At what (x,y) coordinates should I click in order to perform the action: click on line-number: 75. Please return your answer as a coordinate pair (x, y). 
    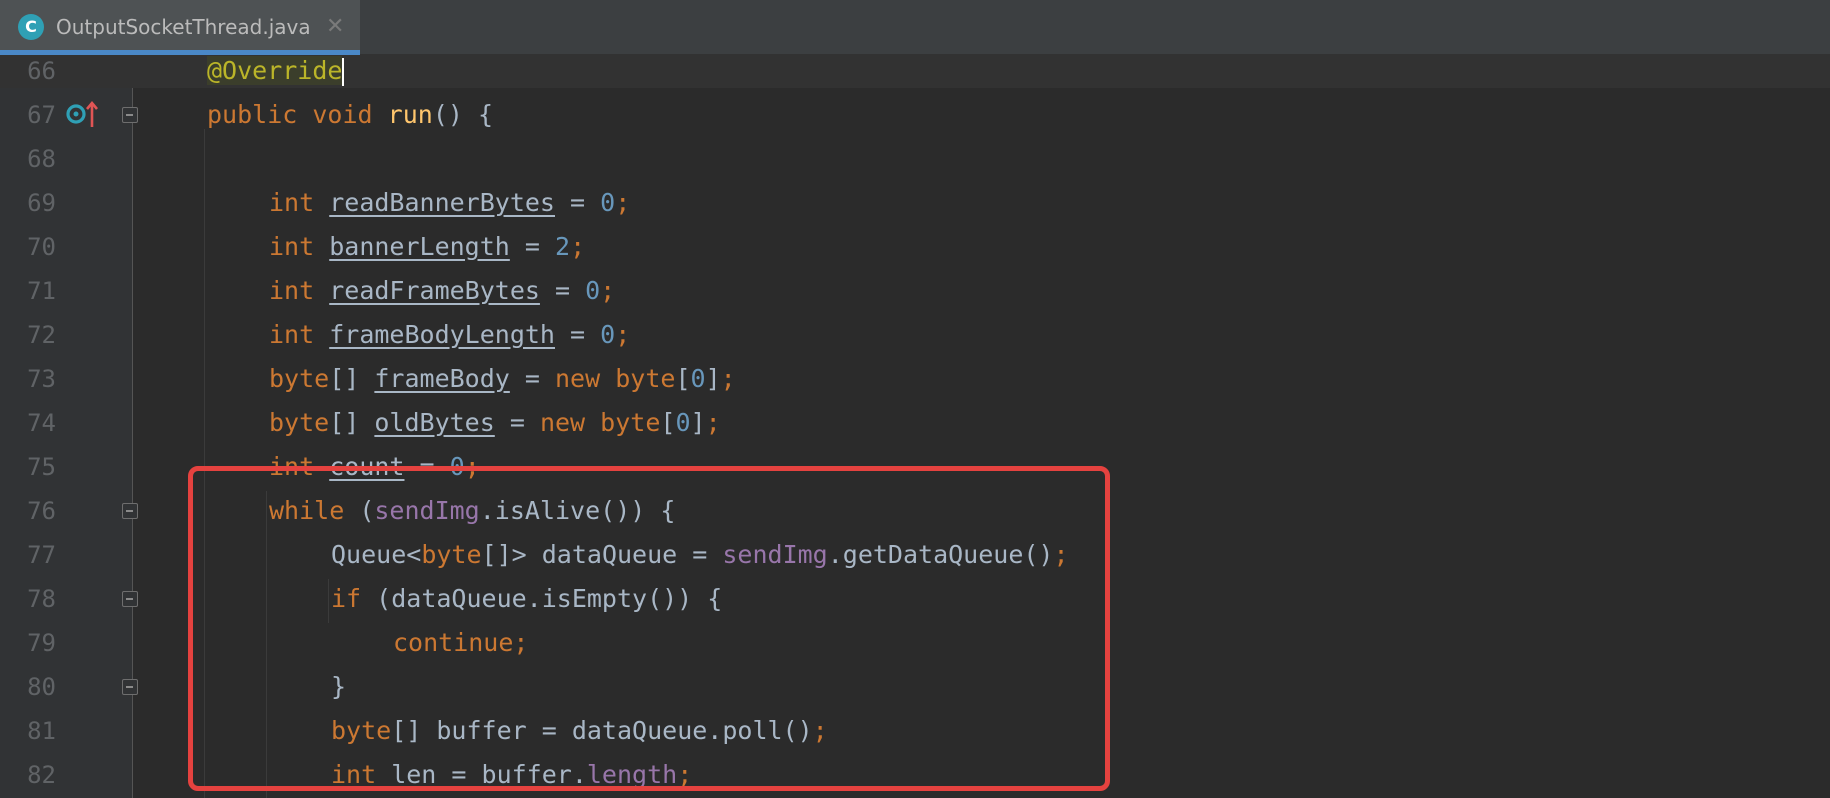
    Looking at the image, I should click on (41, 467).